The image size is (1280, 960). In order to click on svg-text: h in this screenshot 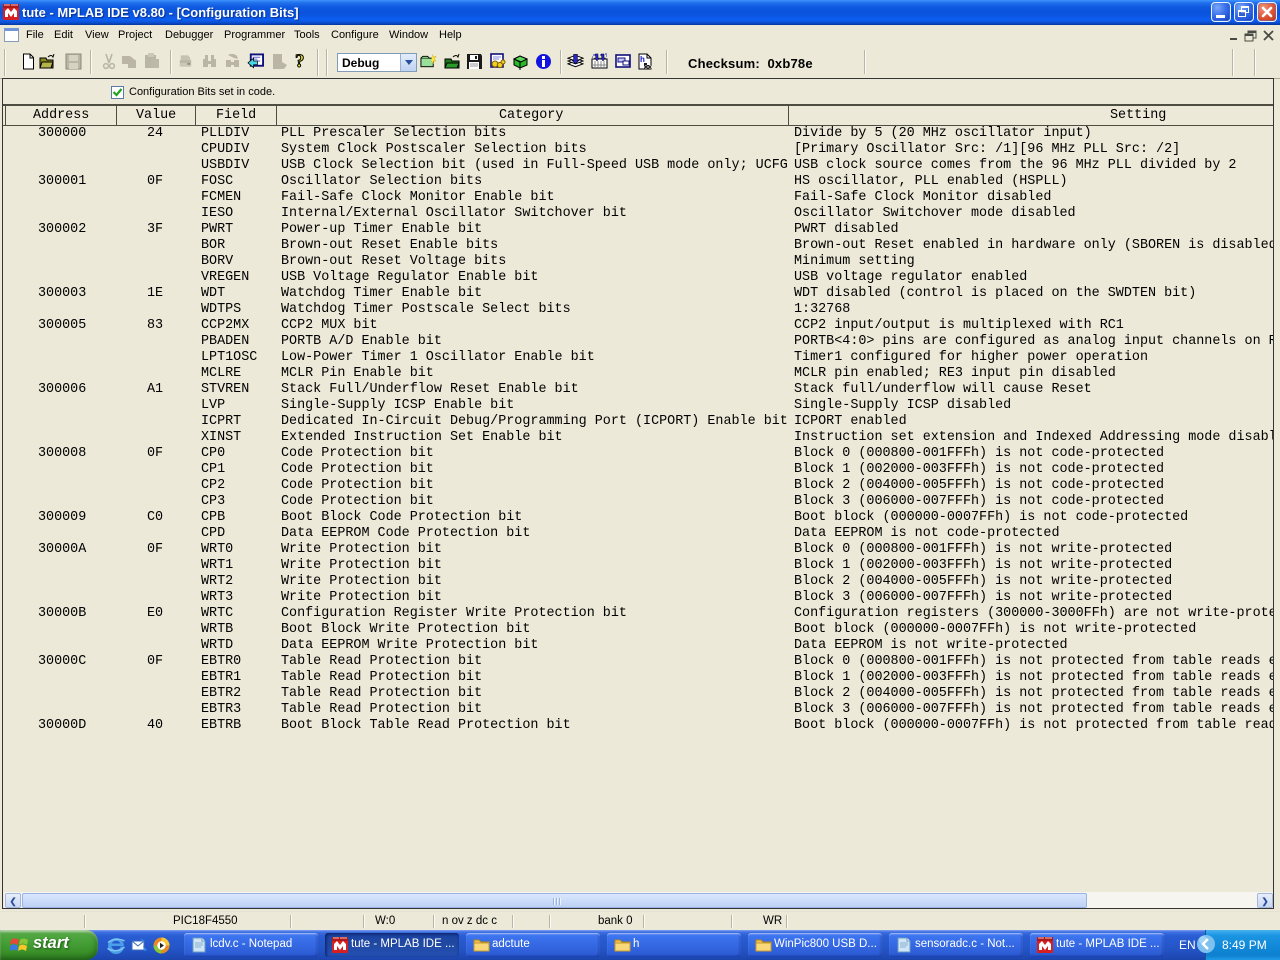, I will do `click(642, 59)`.